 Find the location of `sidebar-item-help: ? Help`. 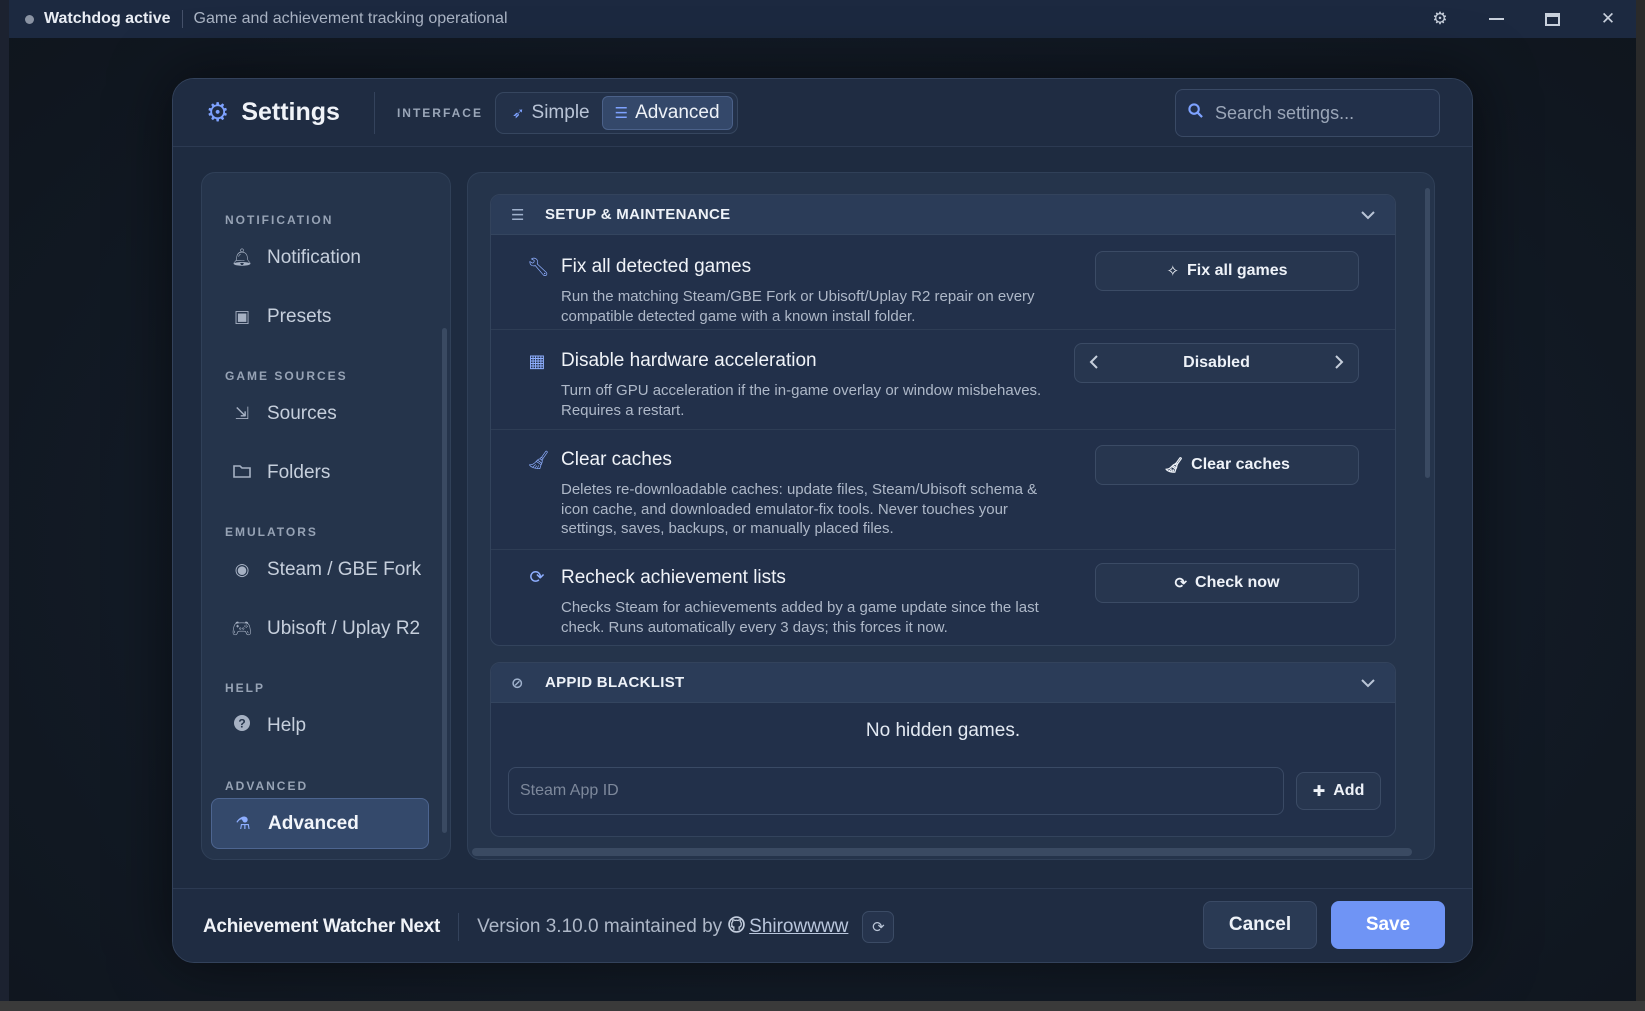

sidebar-item-help: ? Help is located at coordinates (320, 725).